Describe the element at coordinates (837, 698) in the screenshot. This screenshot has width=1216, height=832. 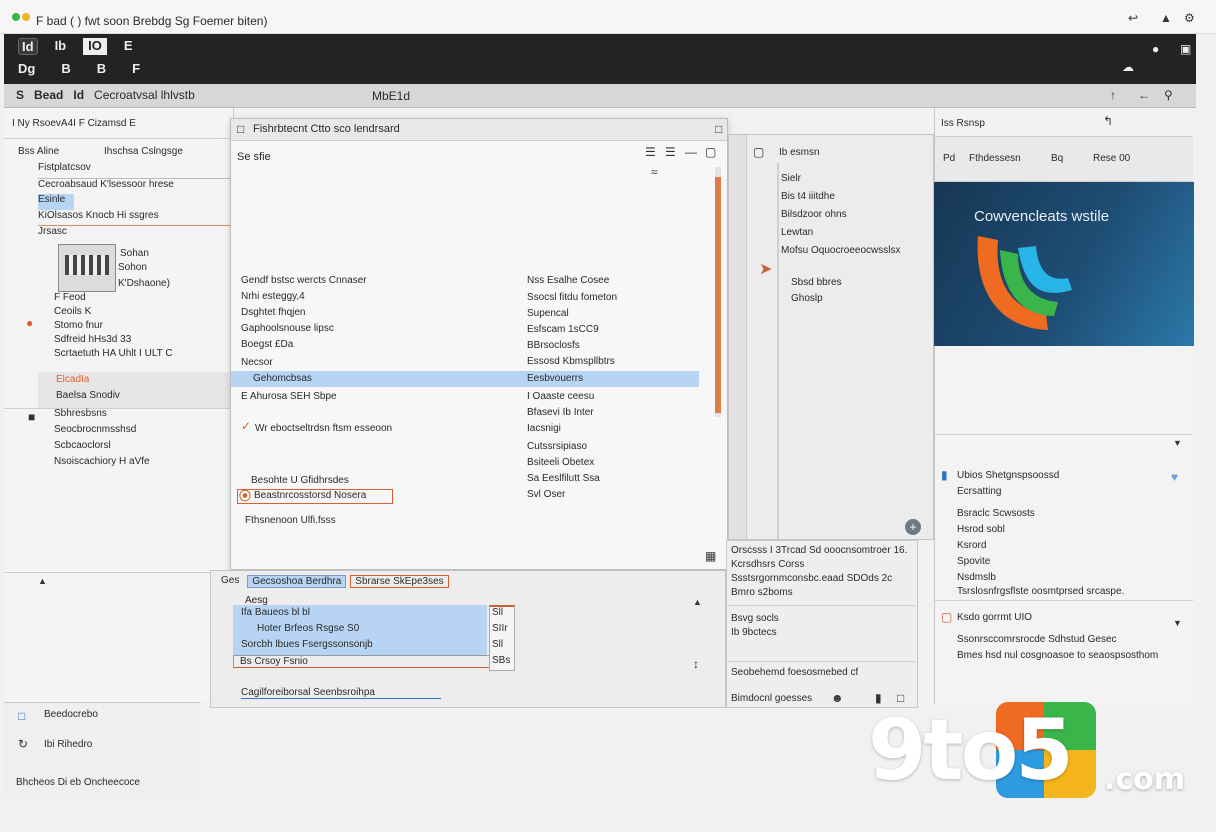
I see `person-icon: ☻` at that location.